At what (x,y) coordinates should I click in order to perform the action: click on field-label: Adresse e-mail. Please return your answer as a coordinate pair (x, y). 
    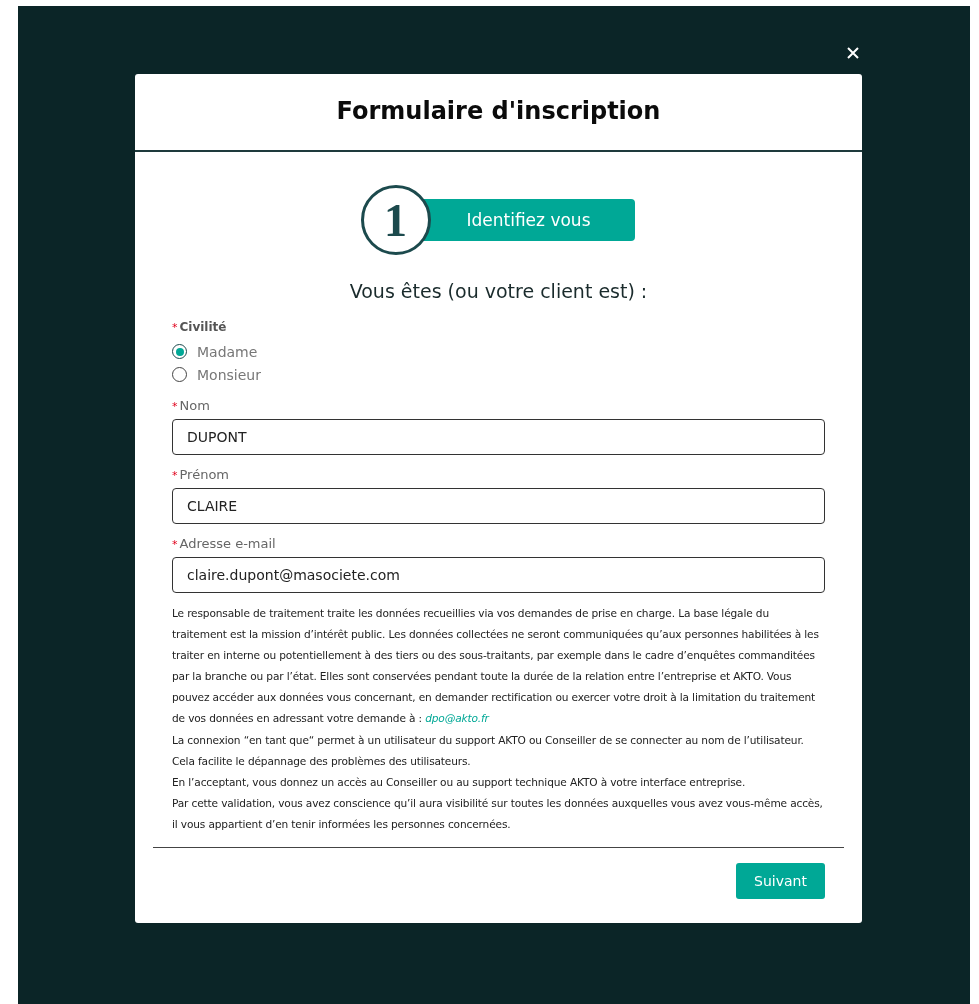
    Looking at the image, I should click on (227, 543).